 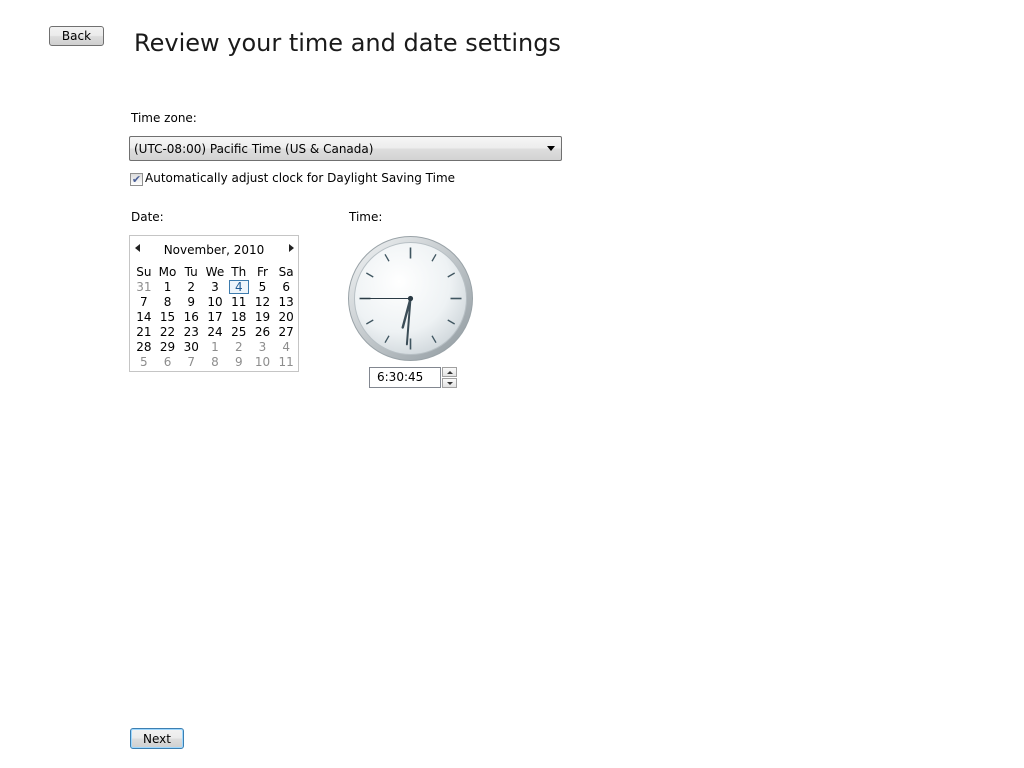 I want to click on back-button: Back, so click(x=76, y=36).